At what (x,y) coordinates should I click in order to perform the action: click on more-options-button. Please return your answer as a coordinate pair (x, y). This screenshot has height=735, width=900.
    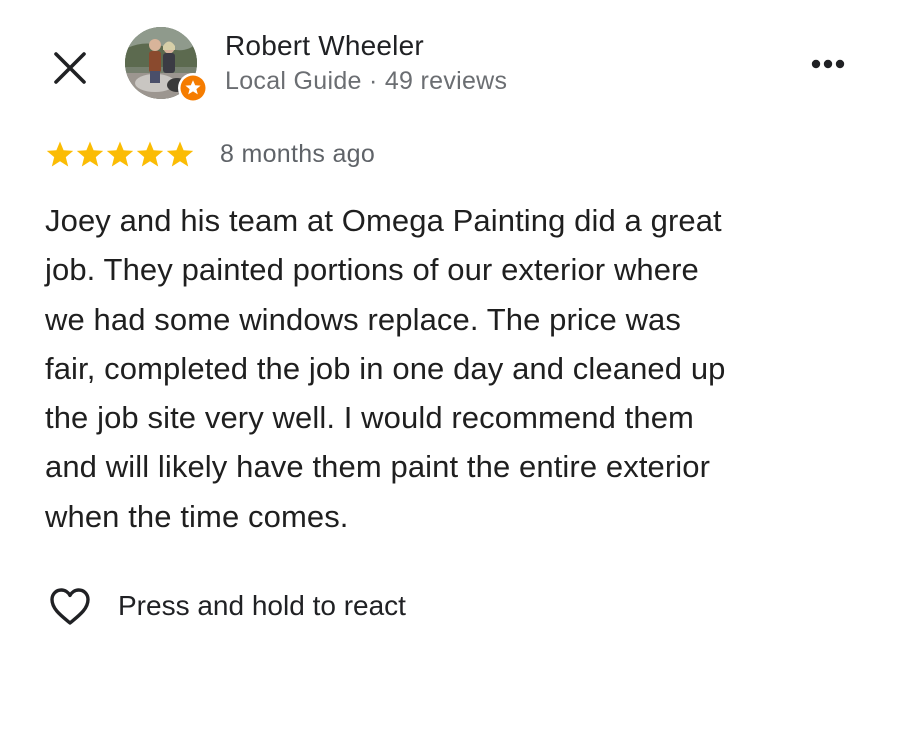
    Looking at the image, I should click on (828, 64).